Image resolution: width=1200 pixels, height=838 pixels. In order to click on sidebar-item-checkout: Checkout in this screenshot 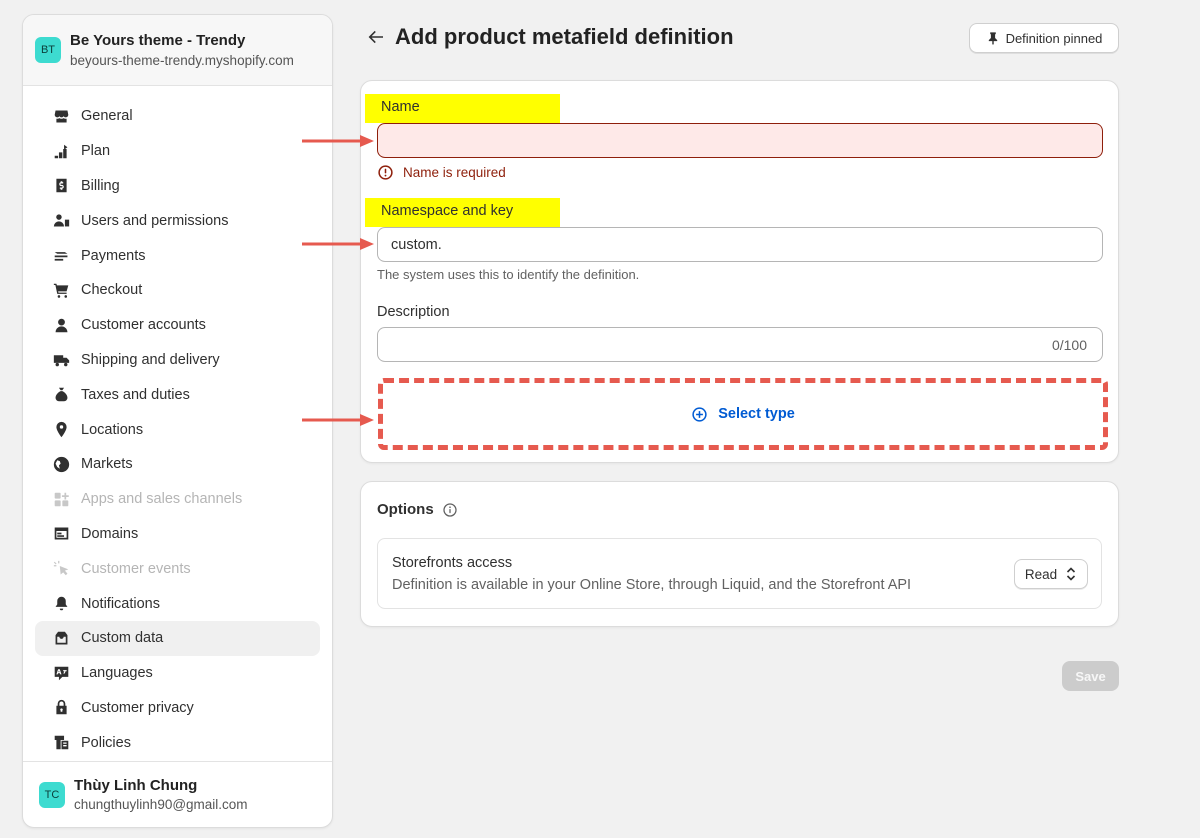, I will do `click(177, 290)`.